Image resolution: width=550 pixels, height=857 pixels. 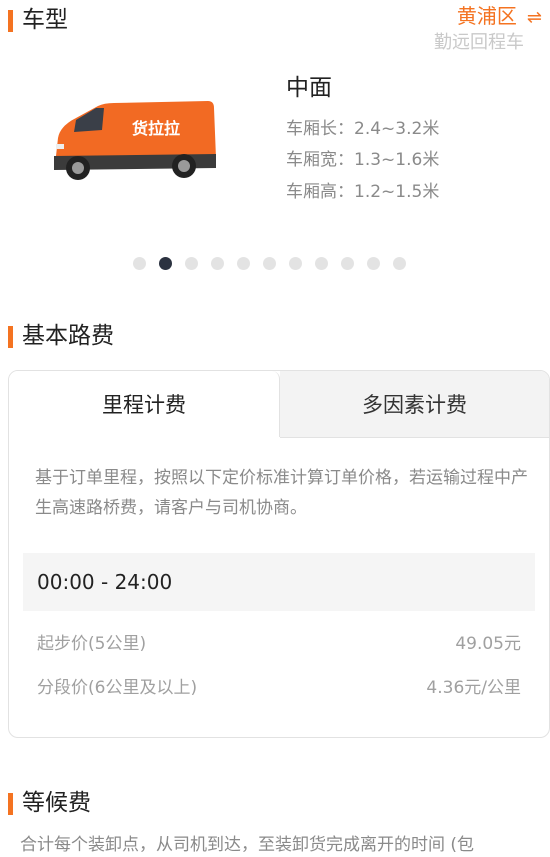 I want to click on vehicle-section-title: 车型, so click(x=38, y=20).